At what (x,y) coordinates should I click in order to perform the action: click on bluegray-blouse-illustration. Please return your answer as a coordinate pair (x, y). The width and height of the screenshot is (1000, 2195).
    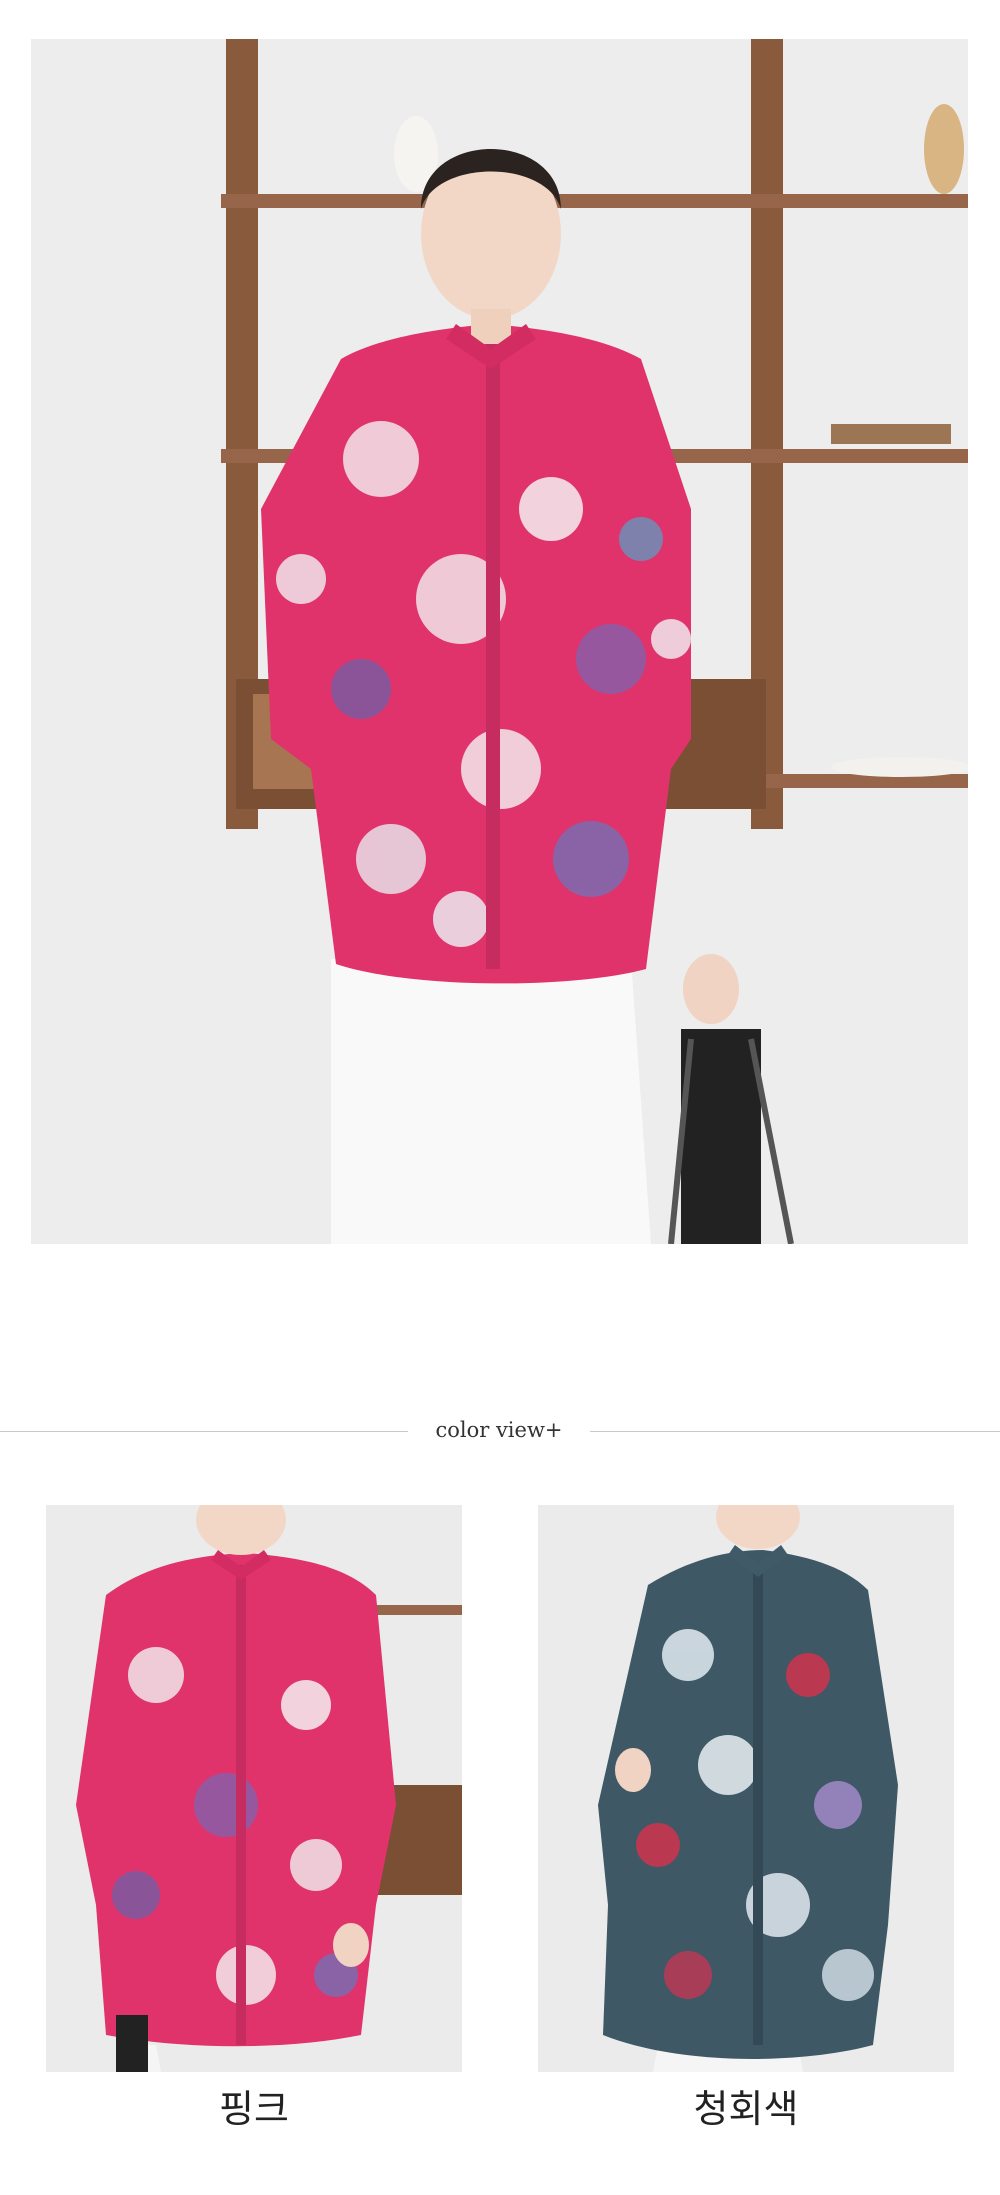
    Looking at the image, I should click on (746, 1788).